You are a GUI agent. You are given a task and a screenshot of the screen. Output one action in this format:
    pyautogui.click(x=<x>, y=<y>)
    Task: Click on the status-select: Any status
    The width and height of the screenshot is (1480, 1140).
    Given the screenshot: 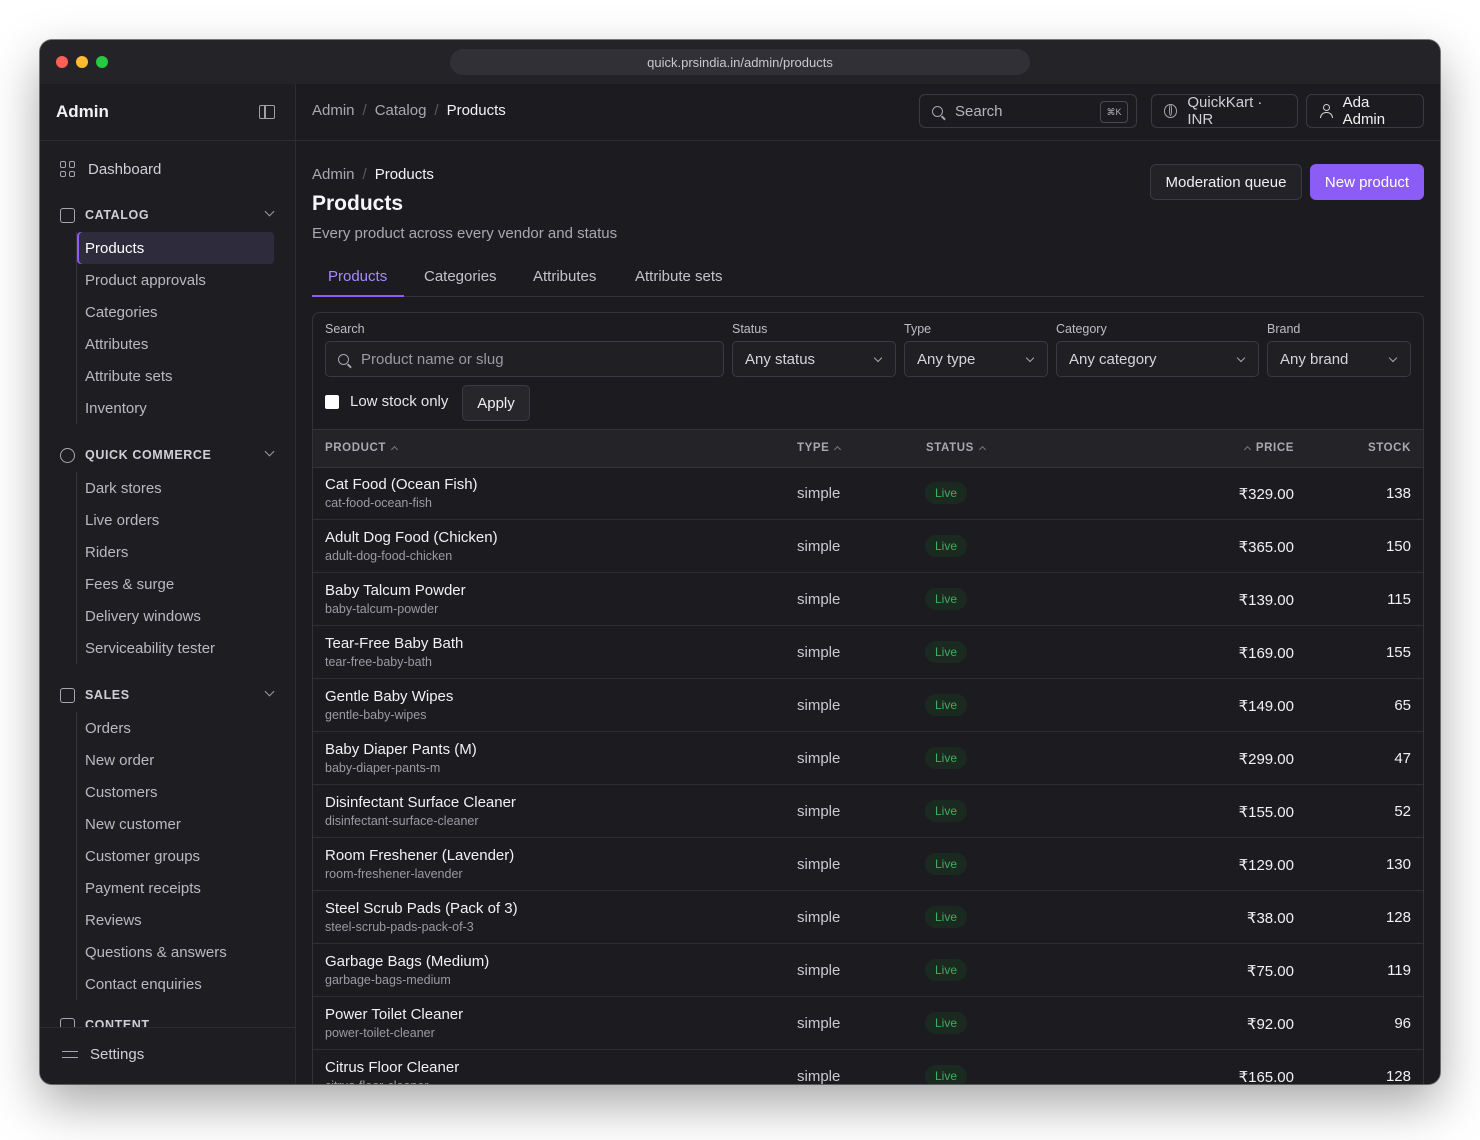 What is the action you would take?
    pyautogui.click(x=814, y=359)
    